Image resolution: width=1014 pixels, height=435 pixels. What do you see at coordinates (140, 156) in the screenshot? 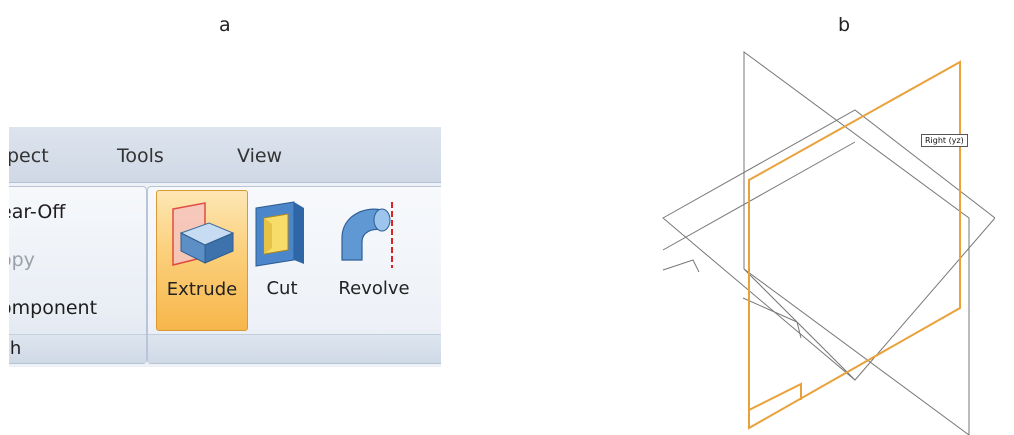
I see `tab-tools: Tools` at bounding box center [140, 156].